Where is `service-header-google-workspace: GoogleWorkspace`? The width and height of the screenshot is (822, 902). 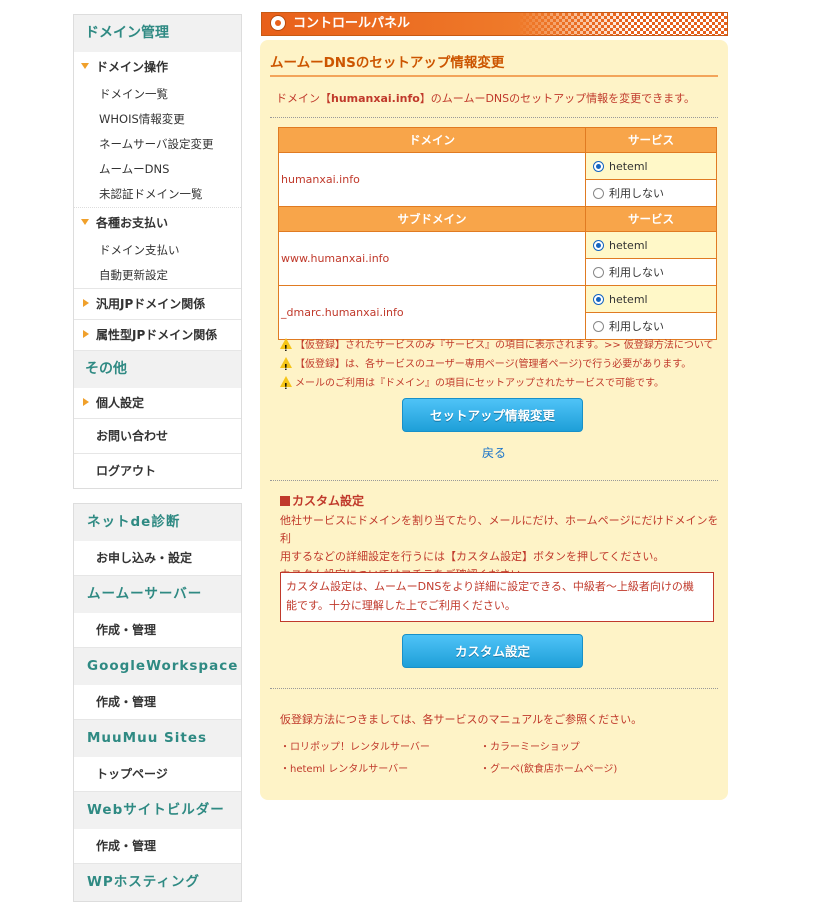 service-header-google-workspace: GoogleWorkspace is located at coordinates (157, 666).